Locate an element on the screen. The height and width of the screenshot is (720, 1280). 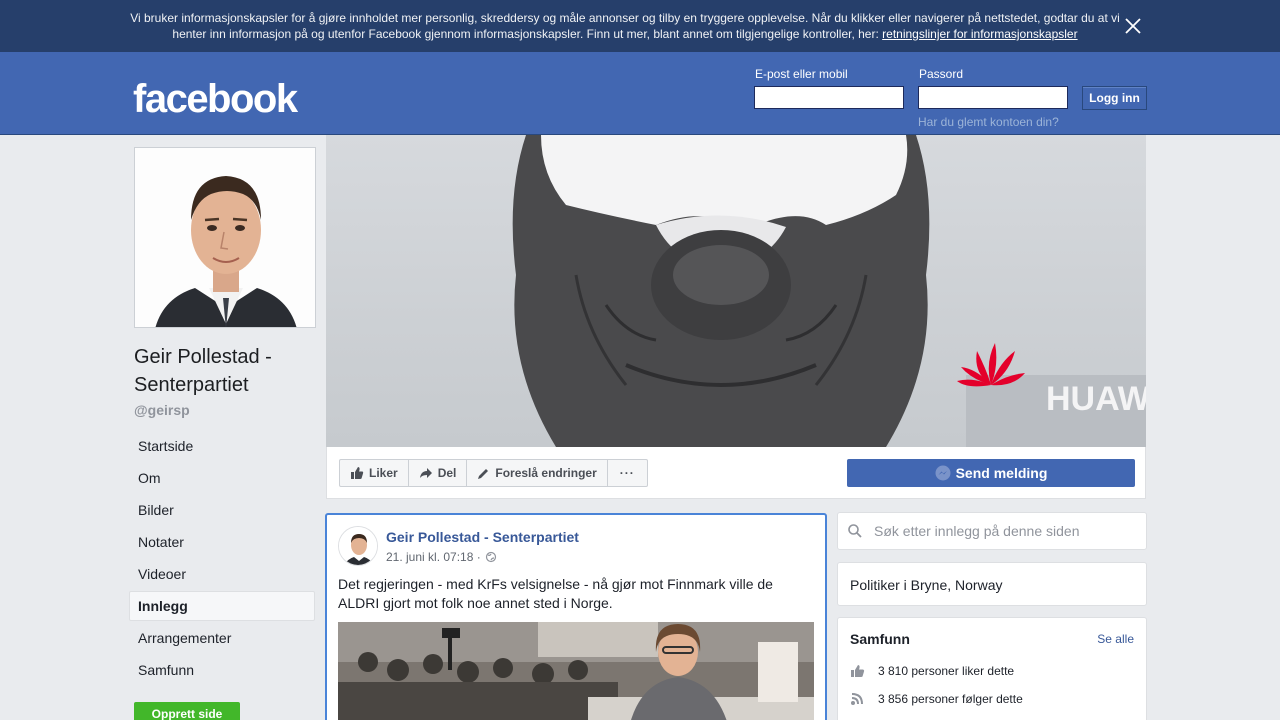
likes-stat: 3 810 personer liker dette is located at coordinates (932, 671).